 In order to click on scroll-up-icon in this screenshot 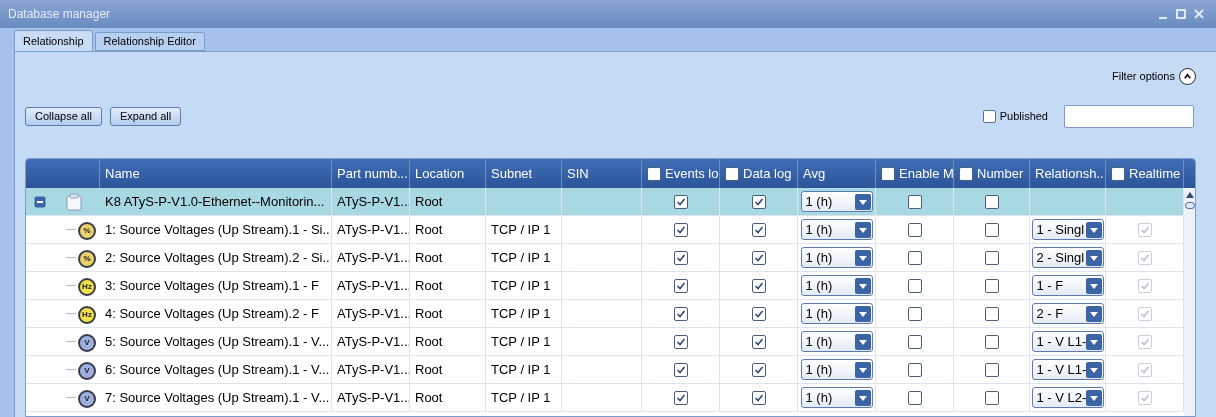, I will do `click(1189, 195)`.